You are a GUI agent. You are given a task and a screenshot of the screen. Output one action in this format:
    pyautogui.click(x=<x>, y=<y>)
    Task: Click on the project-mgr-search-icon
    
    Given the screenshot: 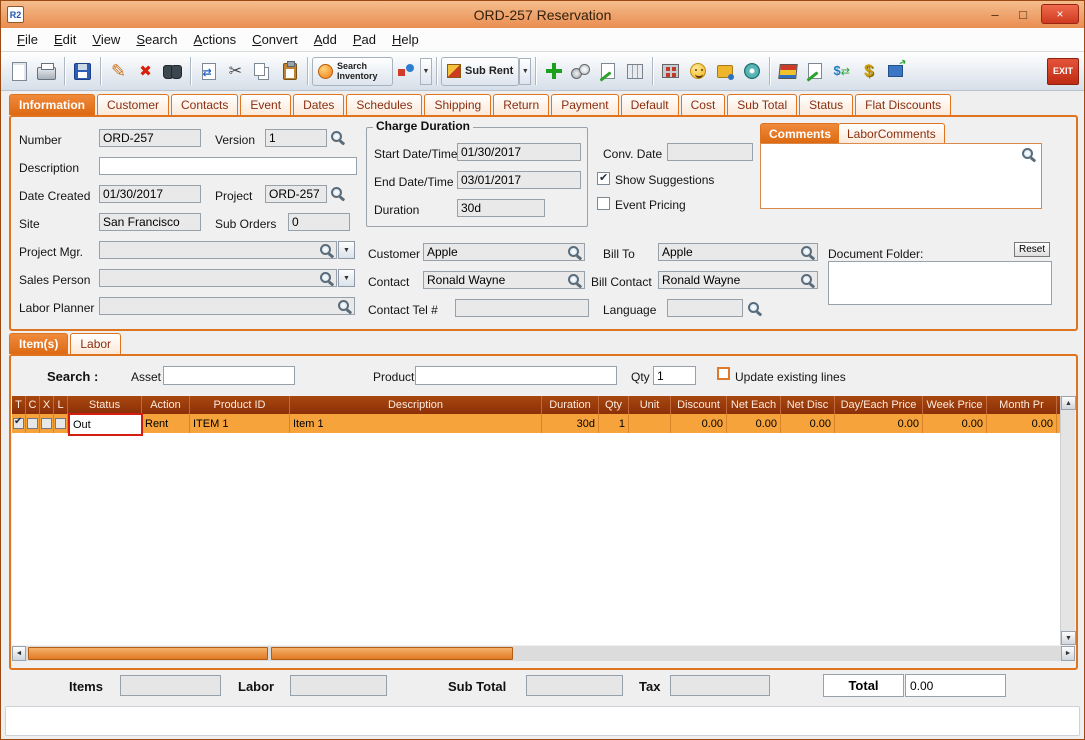 What is the action you would take?
    pyautogui.click(x=326, y=250)
    